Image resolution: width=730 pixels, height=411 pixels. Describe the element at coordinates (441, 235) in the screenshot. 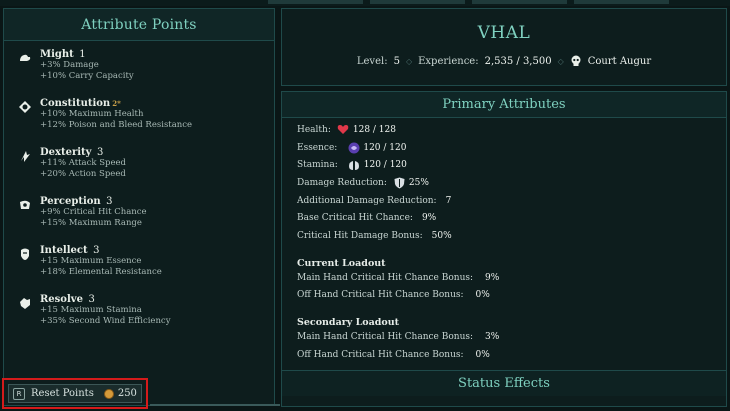

I see `stat-value: 50%` at that location.